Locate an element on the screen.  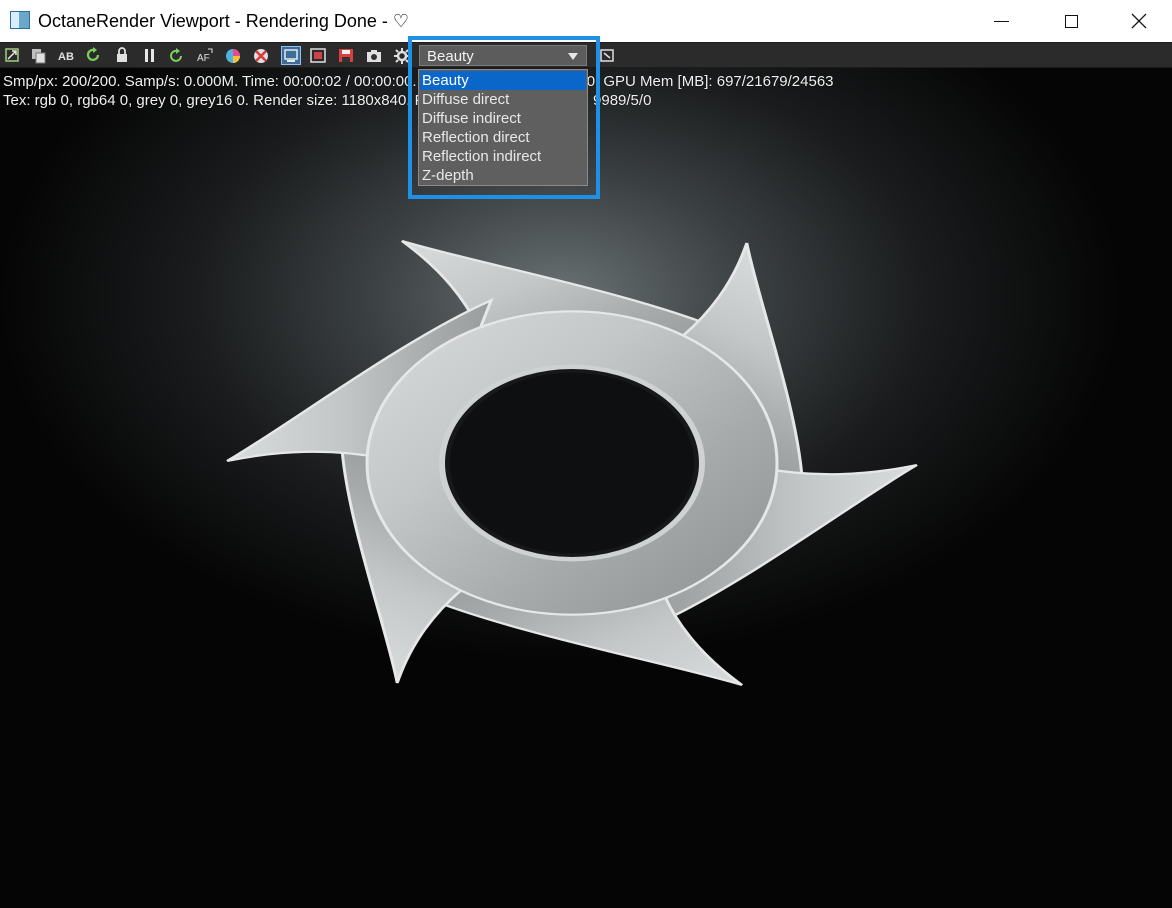
pass-option-reflection-indirect: Reflection indirect is located at coordinates (503, 156).